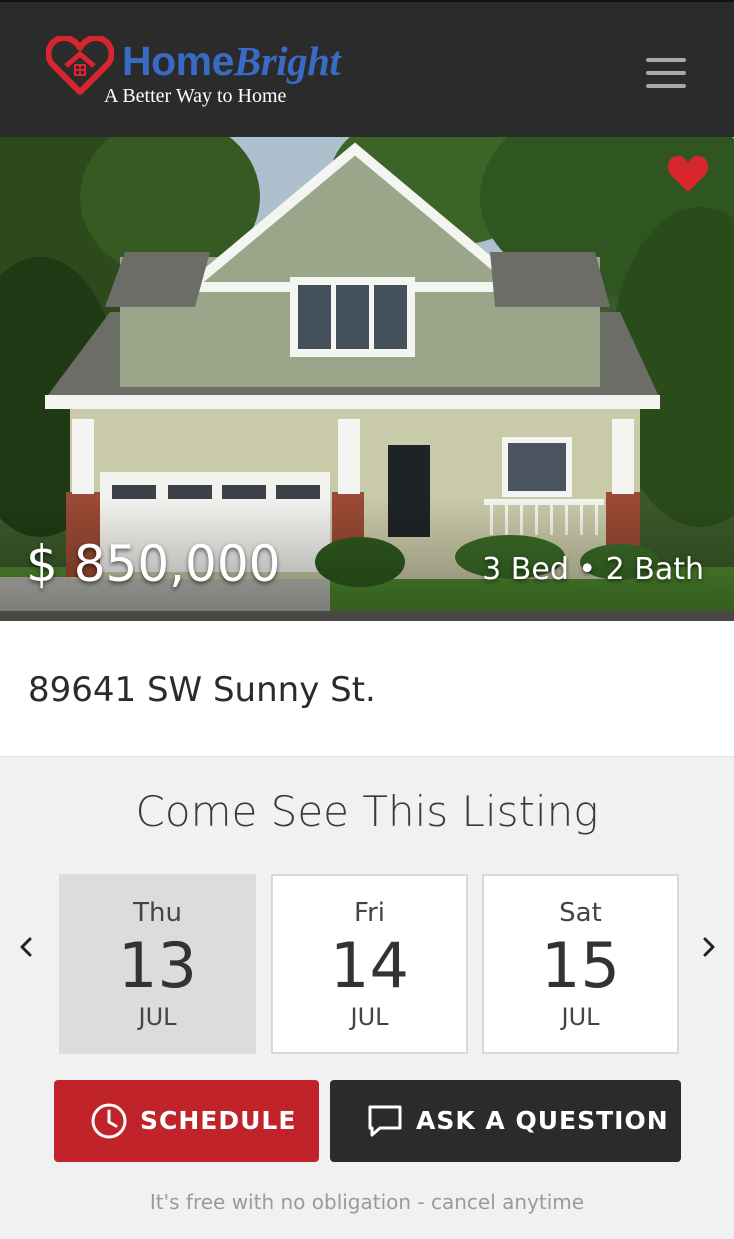  What do you see at coordinates (287, 61) in the screenshot?
I see `brand-bright: Bright` at bounding box center [287, 61].